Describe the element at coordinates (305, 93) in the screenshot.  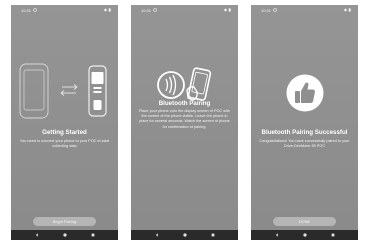
I see `thumbs-up-icon` at that location.